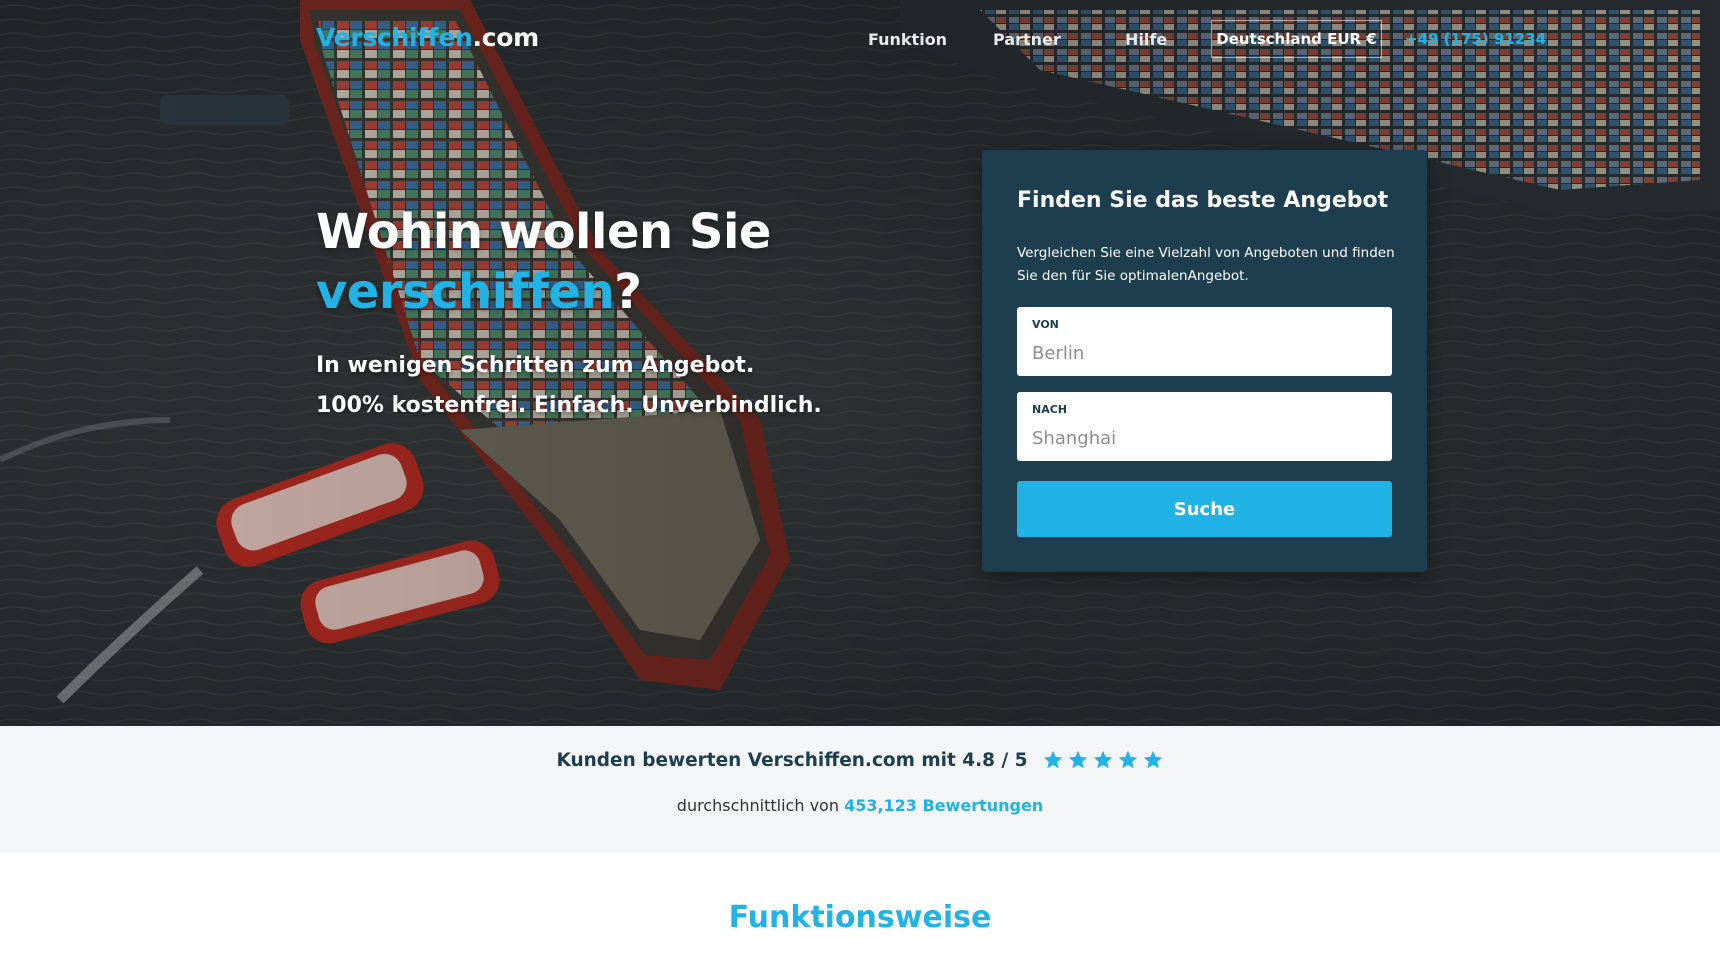  What do you see at coordinates (569, 405) in the screenshot?
I see `subline-2: 100% kostenfrei. Einfach. Unverbindlich.` at bounding box center [569, 405].